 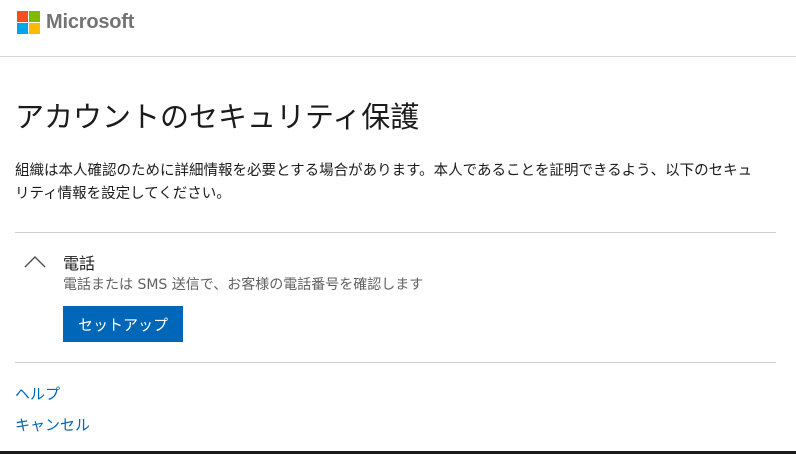 What do you see at coordinates (123, 324) in the screenshot?
I see `setup-button: セットアップ` at bounding box center [123, 324].